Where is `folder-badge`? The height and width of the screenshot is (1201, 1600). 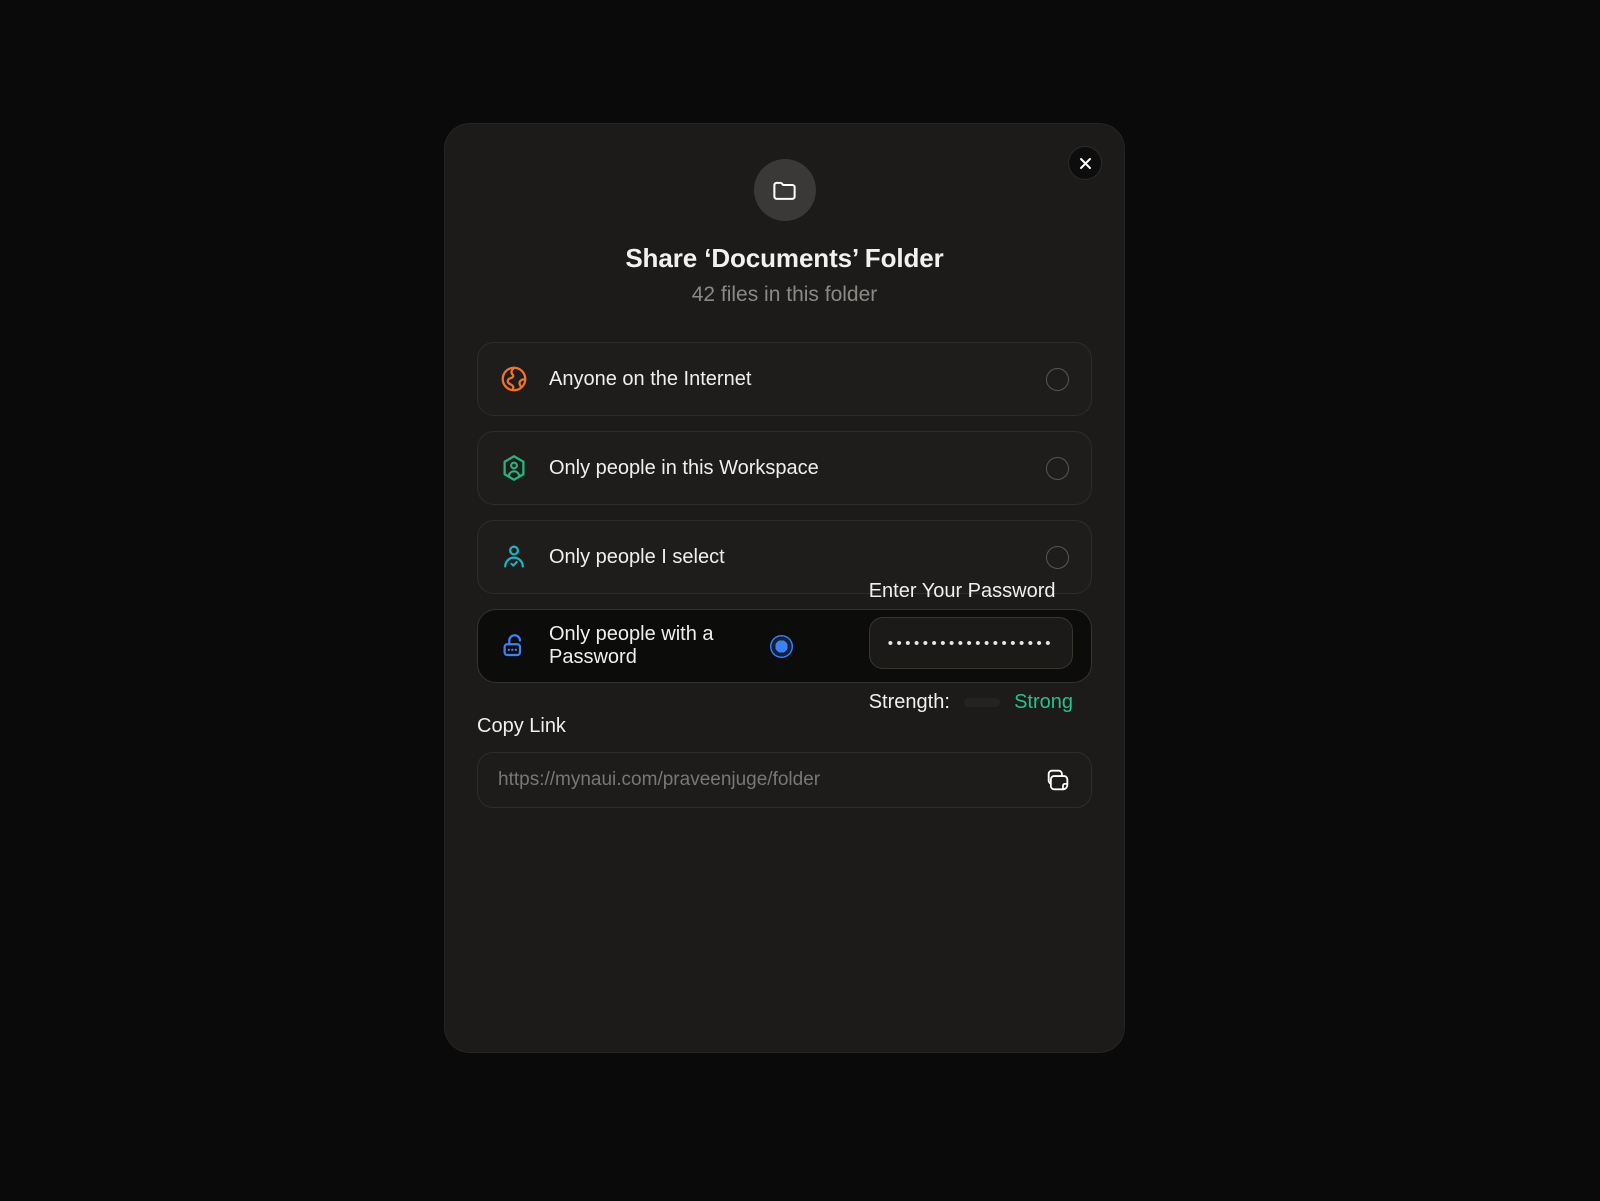
folder-badge is located at coordinates (784, 190).